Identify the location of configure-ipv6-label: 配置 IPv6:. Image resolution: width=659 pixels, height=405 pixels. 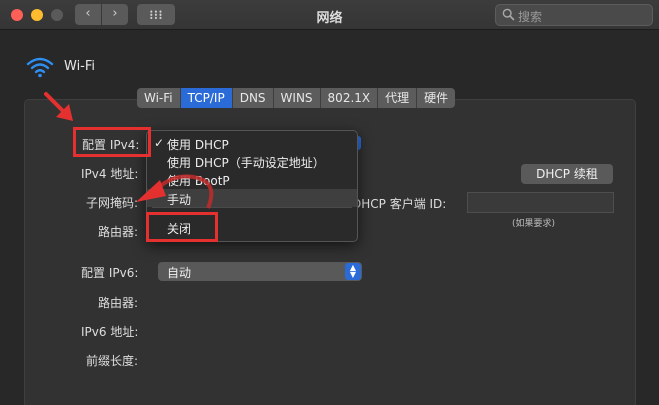
(110, 273).